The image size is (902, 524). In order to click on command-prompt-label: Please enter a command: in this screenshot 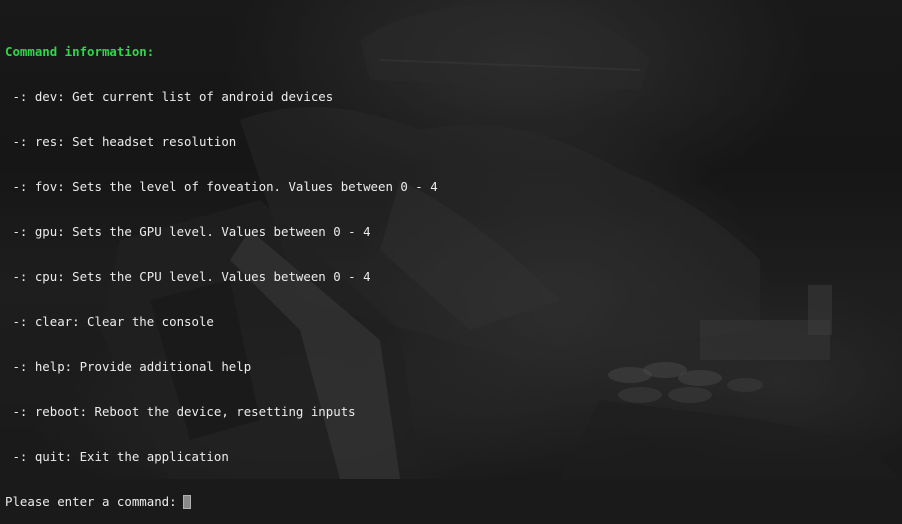, I will do `click(91, 501)`.